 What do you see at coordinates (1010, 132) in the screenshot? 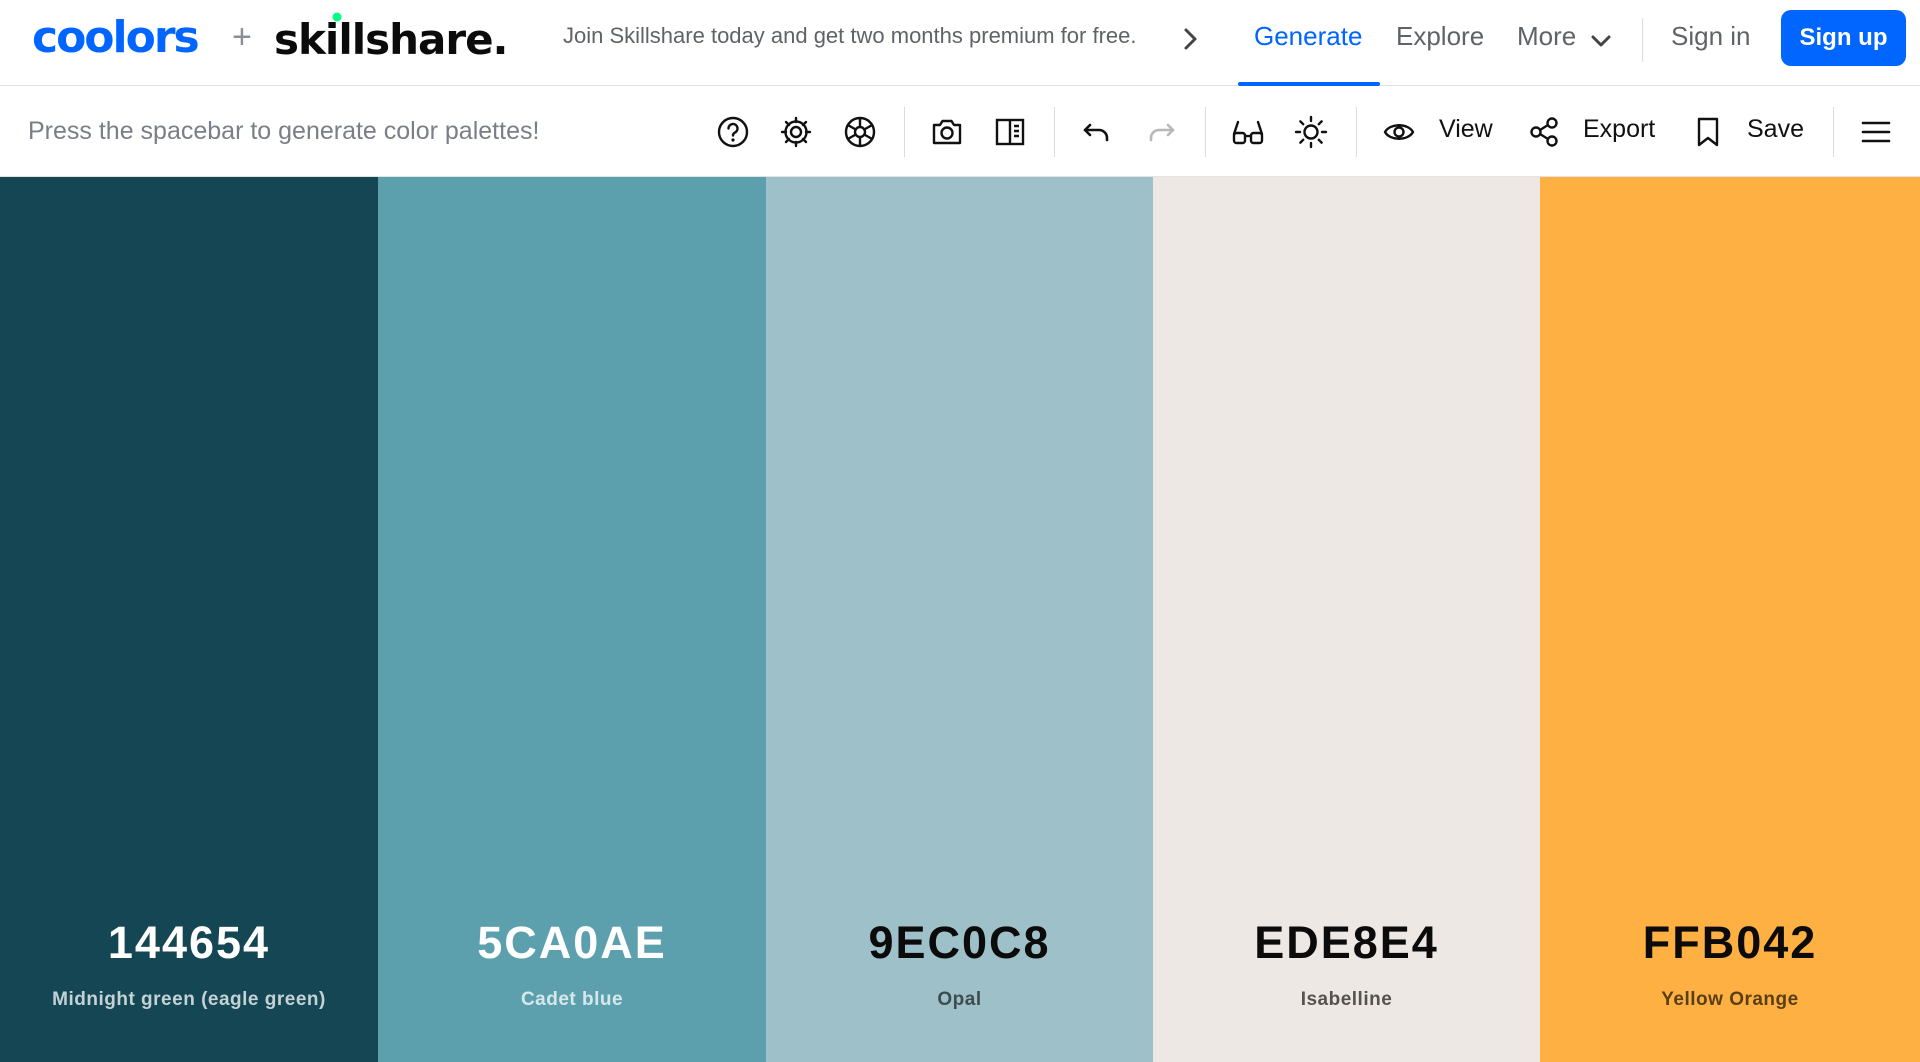
I see `side-panel-icon` at bounding box center [1010, 132].